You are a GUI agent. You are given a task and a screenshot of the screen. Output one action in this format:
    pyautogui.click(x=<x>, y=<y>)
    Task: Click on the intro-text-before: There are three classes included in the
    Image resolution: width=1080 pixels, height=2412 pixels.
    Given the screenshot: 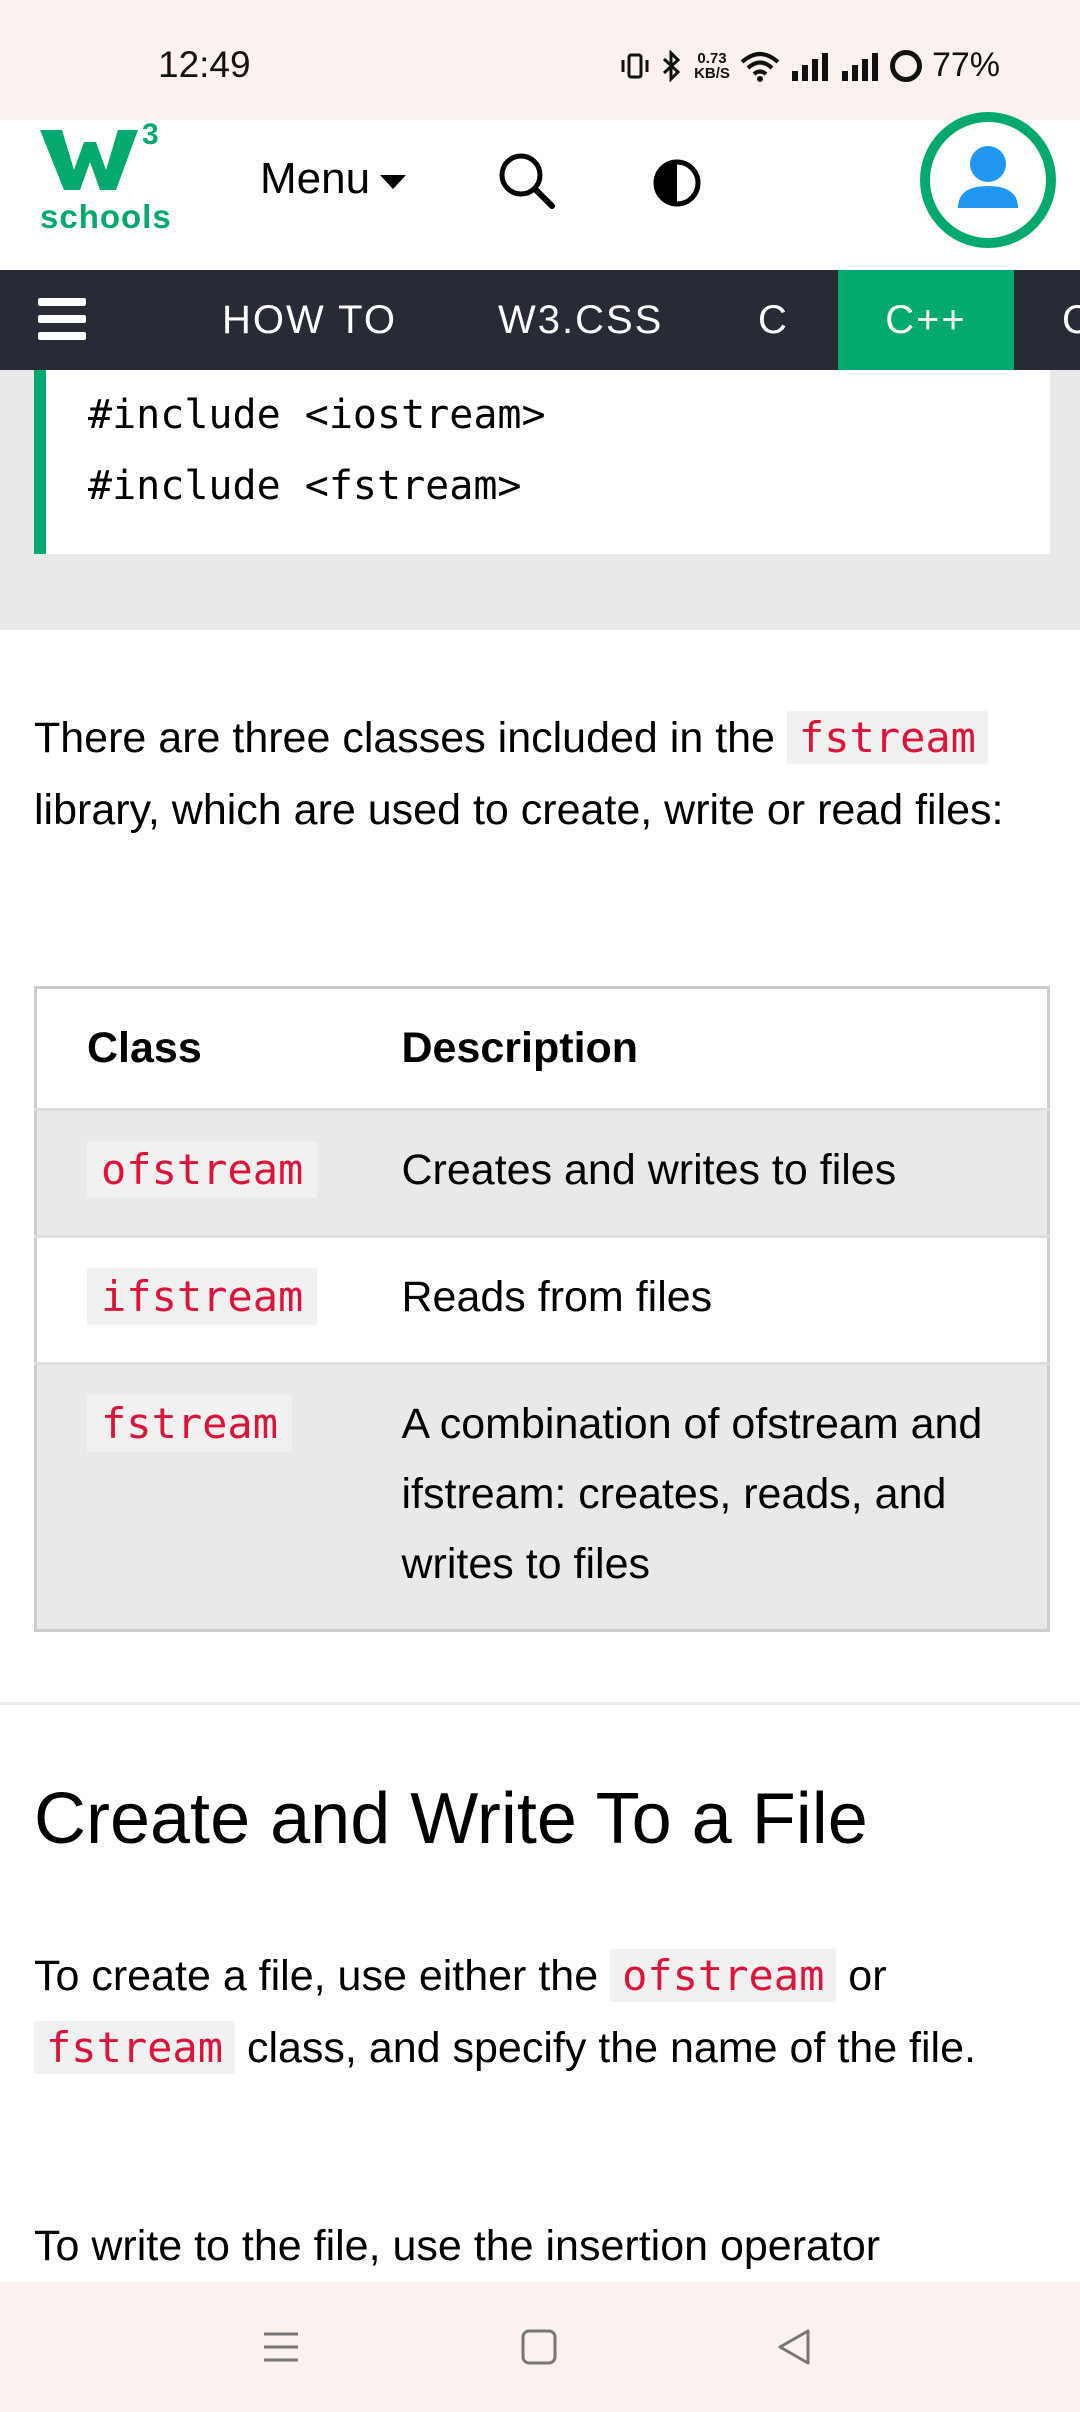 What is the action you would take?
    pyautogui.click(x=410, y=738)
    